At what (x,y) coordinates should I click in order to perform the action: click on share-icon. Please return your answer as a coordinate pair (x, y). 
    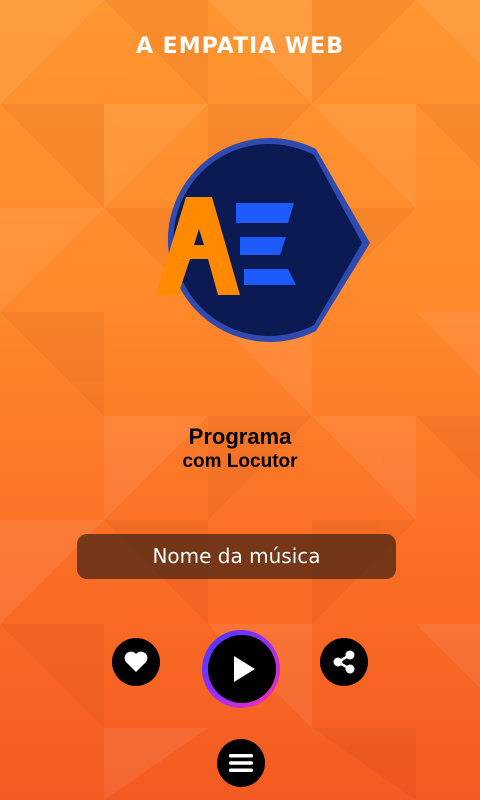
    Looking at the image, I should click on (344, 662).